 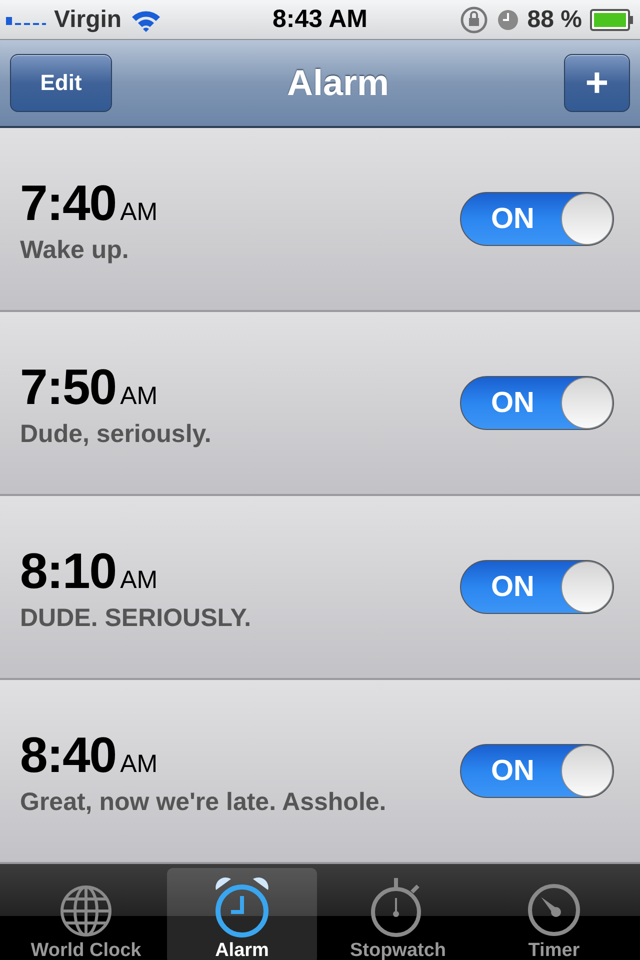 I want to click on alarm-label: Great, now we're late. Asshole., so click(x=203, y=802).